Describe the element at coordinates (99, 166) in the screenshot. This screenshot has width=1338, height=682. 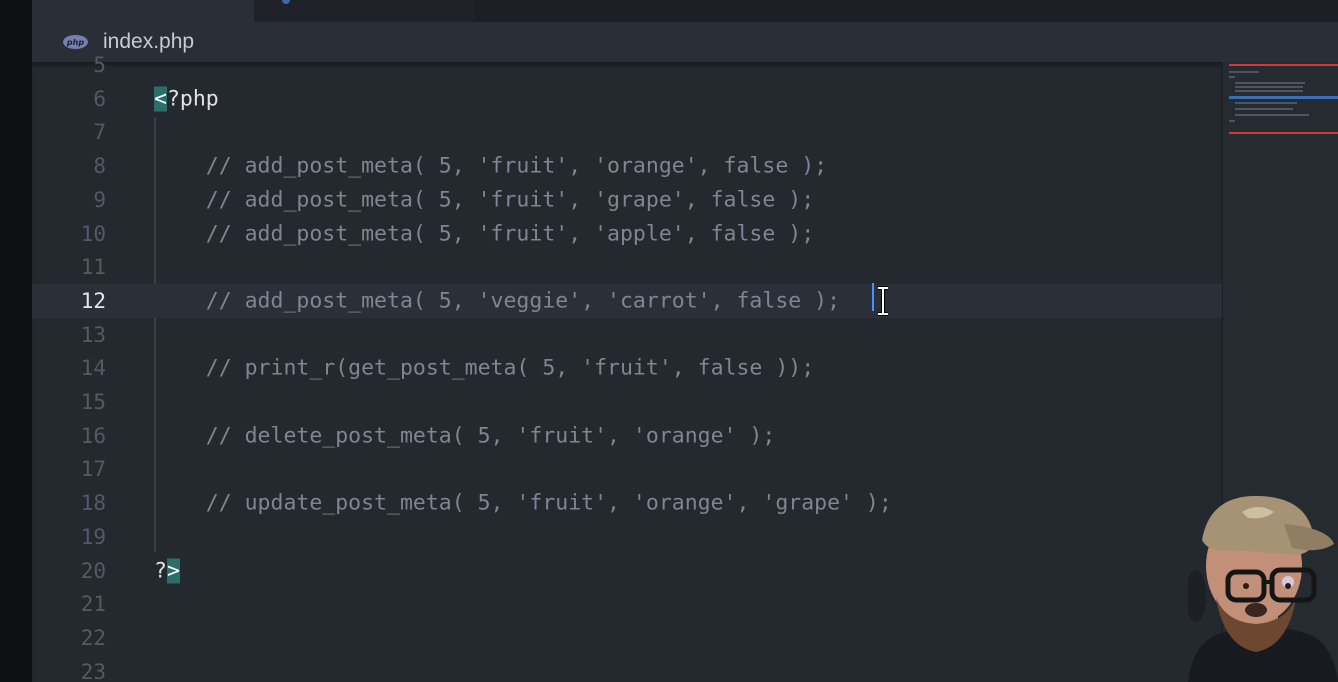
I see `line-number: 8` at that location.